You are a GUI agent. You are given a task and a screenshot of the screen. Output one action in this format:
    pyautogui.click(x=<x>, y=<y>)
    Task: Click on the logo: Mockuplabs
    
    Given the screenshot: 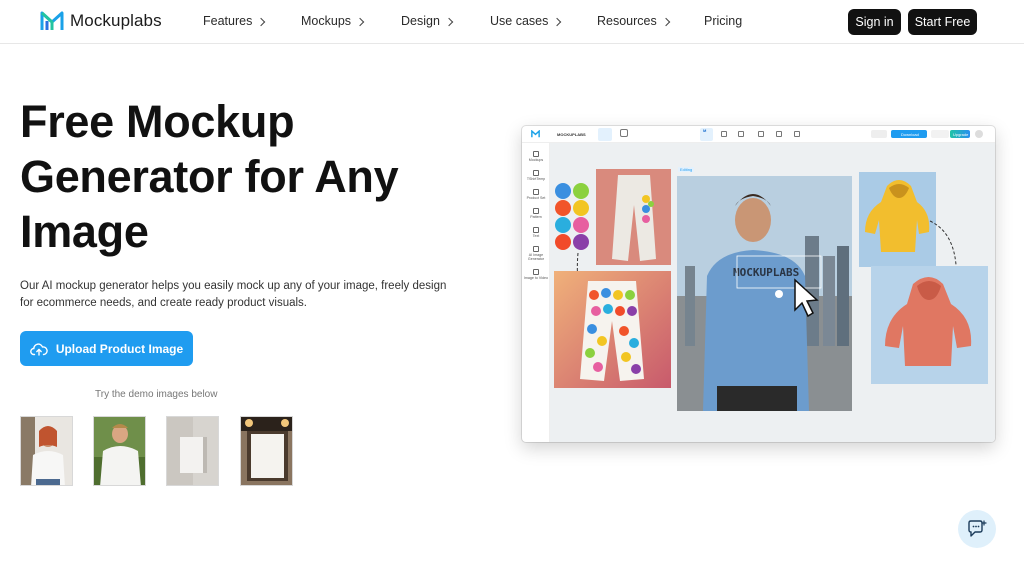 What is the action you would take?
    pyautogui.click(x=101, y=21)
    